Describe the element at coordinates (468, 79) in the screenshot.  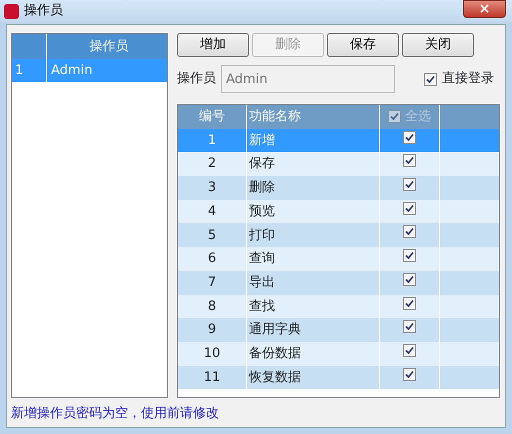
I see `checkbox-label: 直接登录` at that location.